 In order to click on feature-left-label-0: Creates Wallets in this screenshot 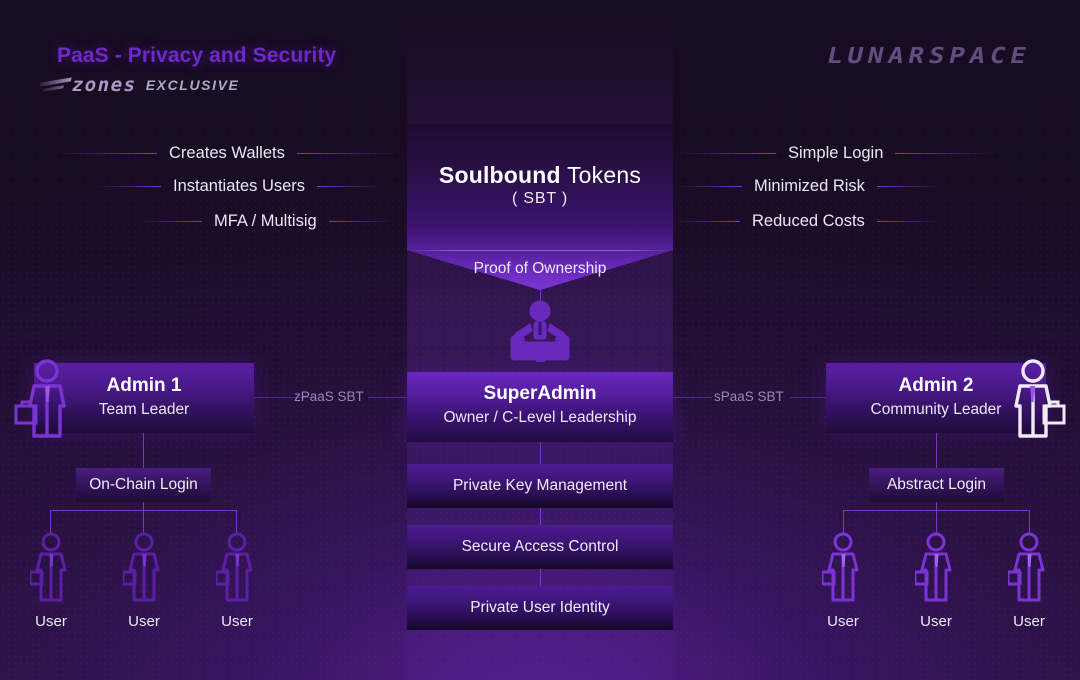, I will do `click(227, 153)`.